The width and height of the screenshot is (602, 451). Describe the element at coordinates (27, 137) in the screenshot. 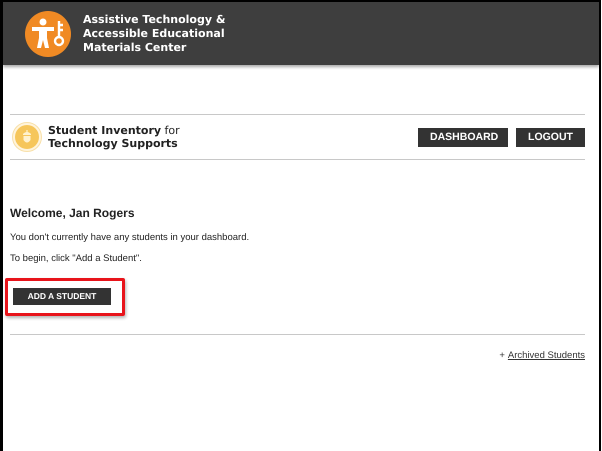

I see `acorn-logo-icon` at that location.